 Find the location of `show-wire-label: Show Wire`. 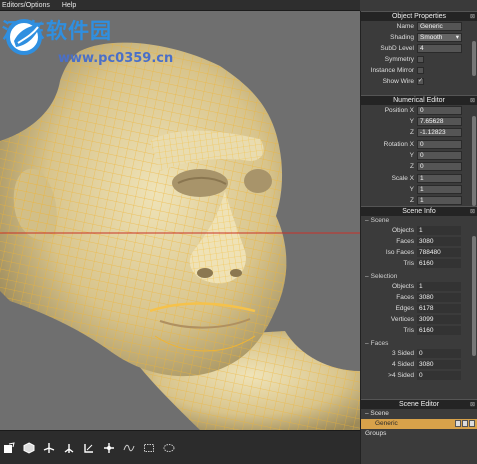

show-wire-label: Show Wire is located at coordinates (398, 81).